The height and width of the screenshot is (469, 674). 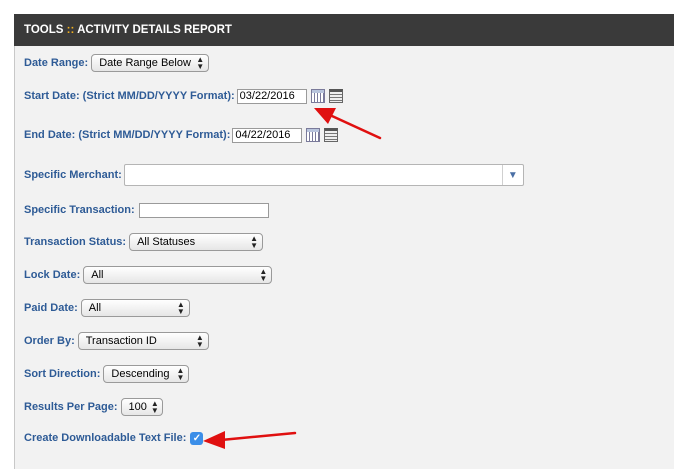 What do you see at coordinates (105, 438) in the screenshot?
I see `downloadable-label: Create Downloadable Text File:` at bounding box center [105, 438].